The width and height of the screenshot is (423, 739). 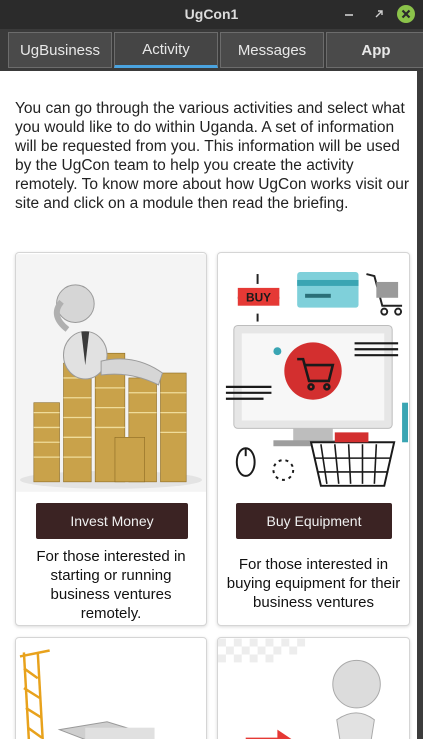 I want to click on invest-money-button: Invest Money, so click(x=112, y=521).